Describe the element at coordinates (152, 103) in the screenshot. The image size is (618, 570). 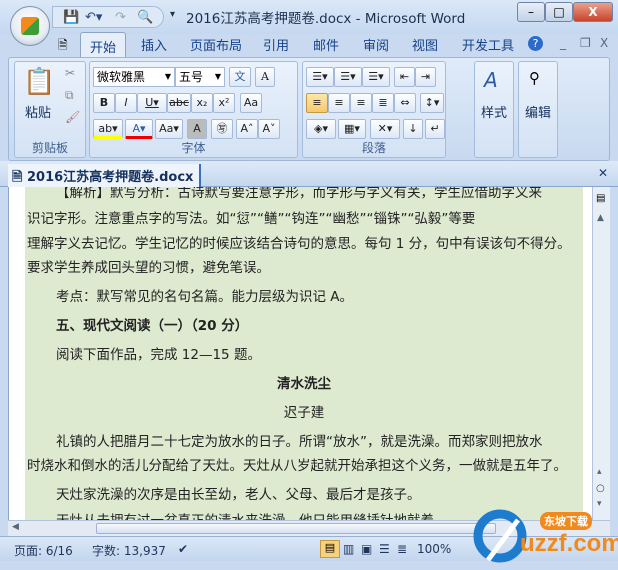
I see `underline-button: U▾` at that location.